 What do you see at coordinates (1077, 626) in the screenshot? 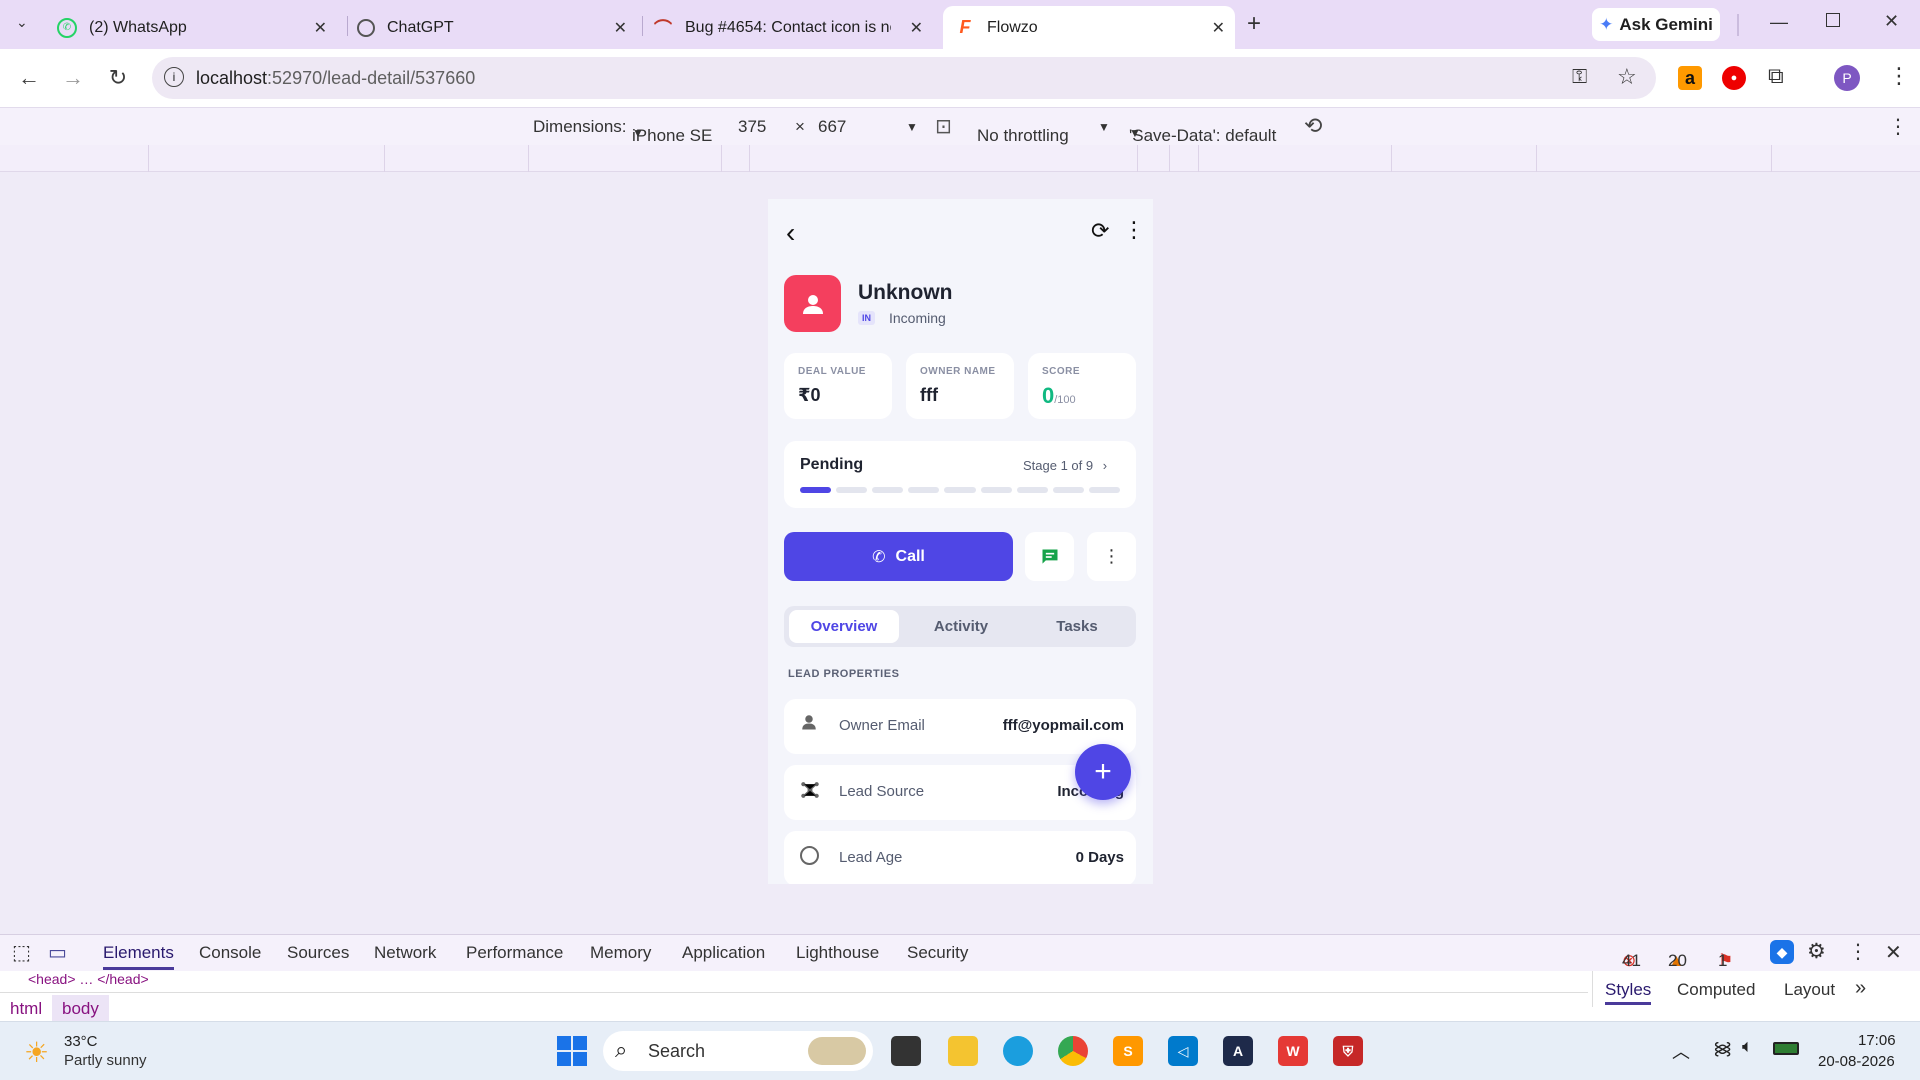
I see `tab-tasks: Tasks` at bounding box center [1077, 626].